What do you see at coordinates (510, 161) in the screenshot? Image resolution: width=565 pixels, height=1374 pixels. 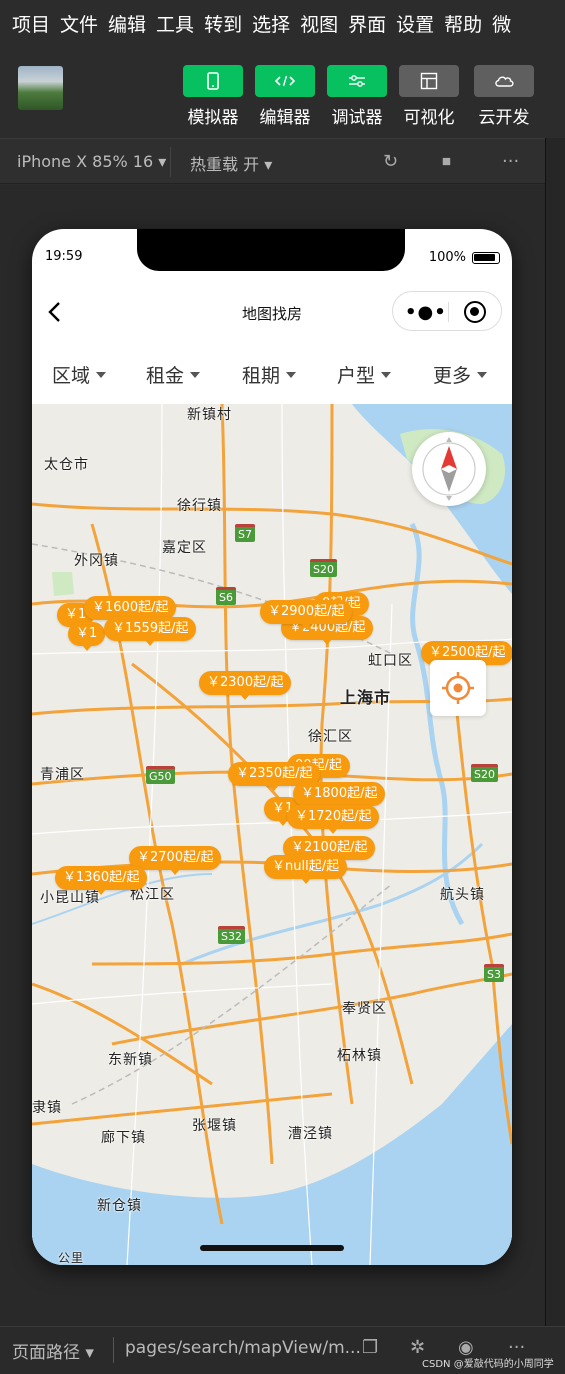 I see `more-icon: ···` at bounding box center [510, 161].